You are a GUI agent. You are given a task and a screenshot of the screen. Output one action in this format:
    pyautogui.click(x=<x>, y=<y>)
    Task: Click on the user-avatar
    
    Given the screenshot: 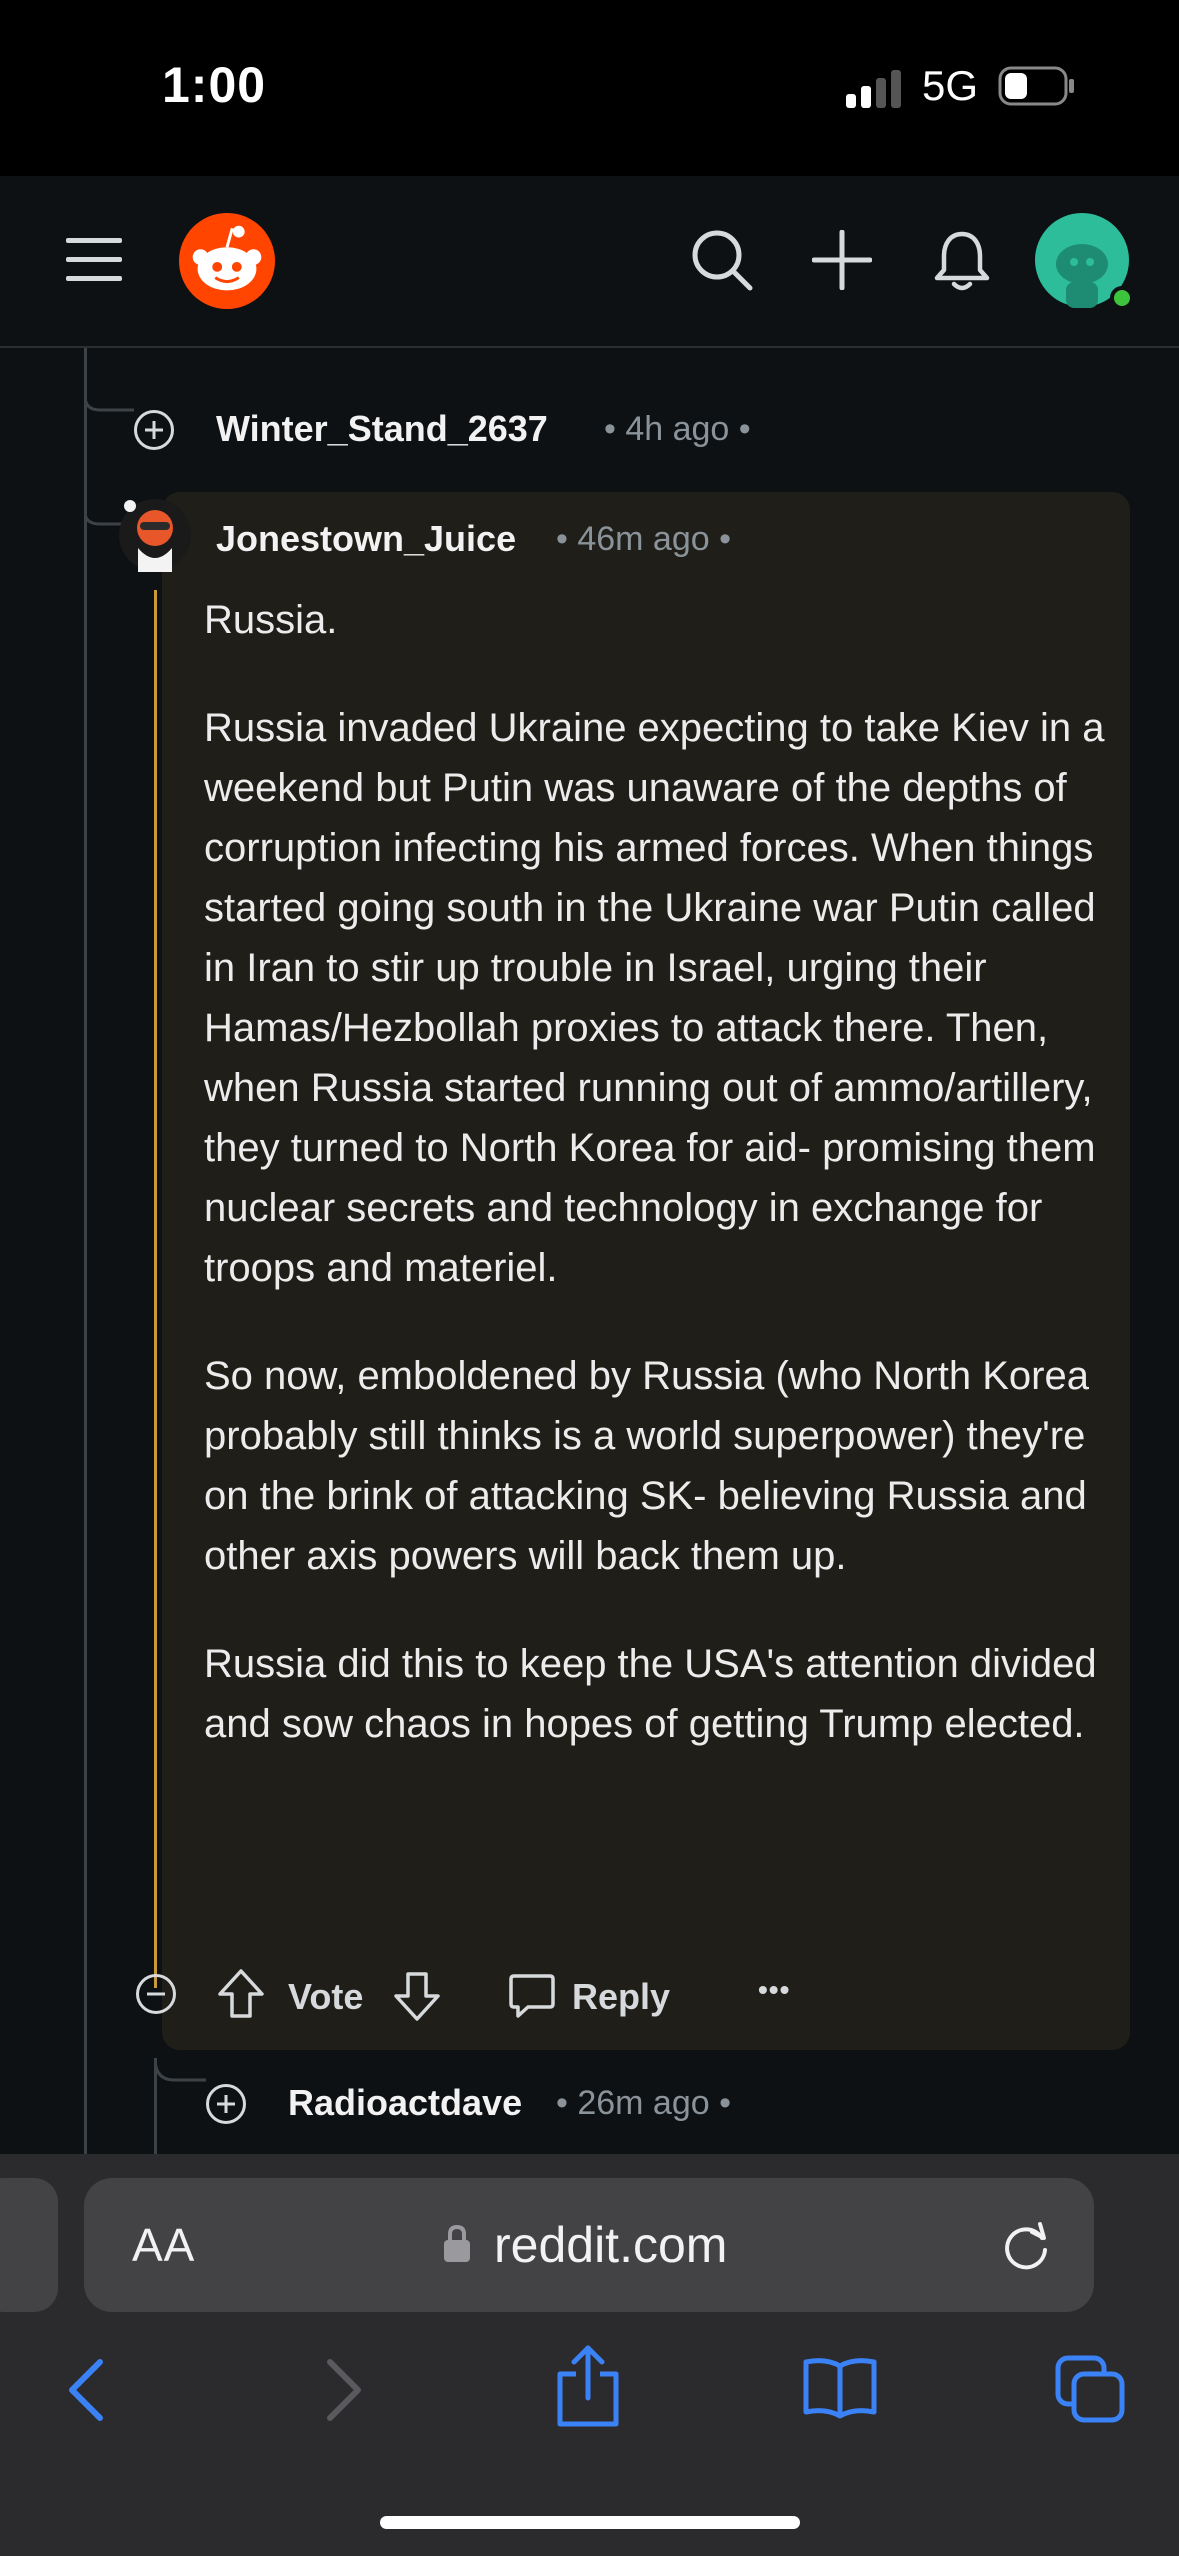 What is the action you would take?
    pyautogui.click(x=1084, y=262)
    